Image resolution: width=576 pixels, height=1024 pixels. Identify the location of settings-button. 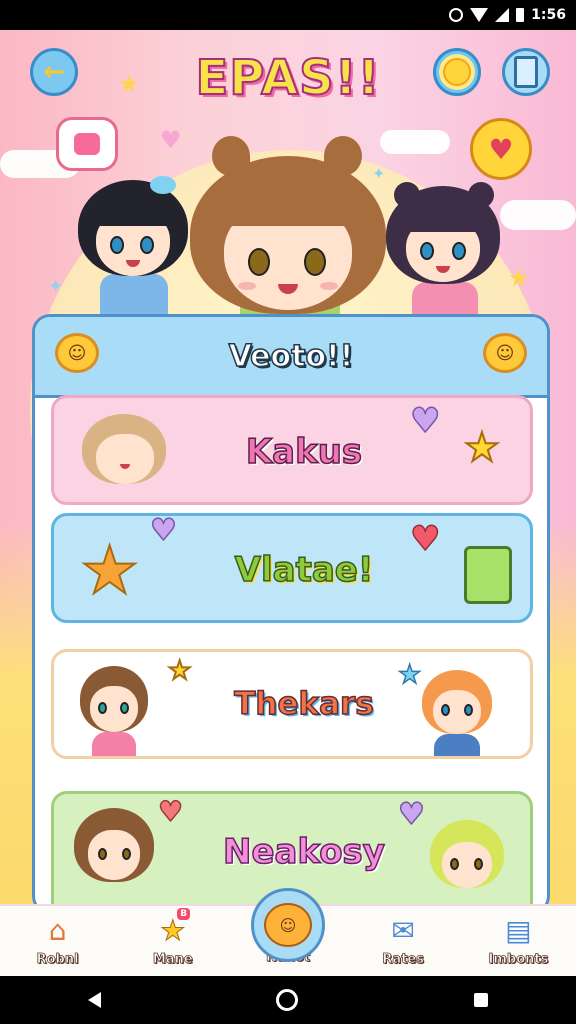
(457, 72).